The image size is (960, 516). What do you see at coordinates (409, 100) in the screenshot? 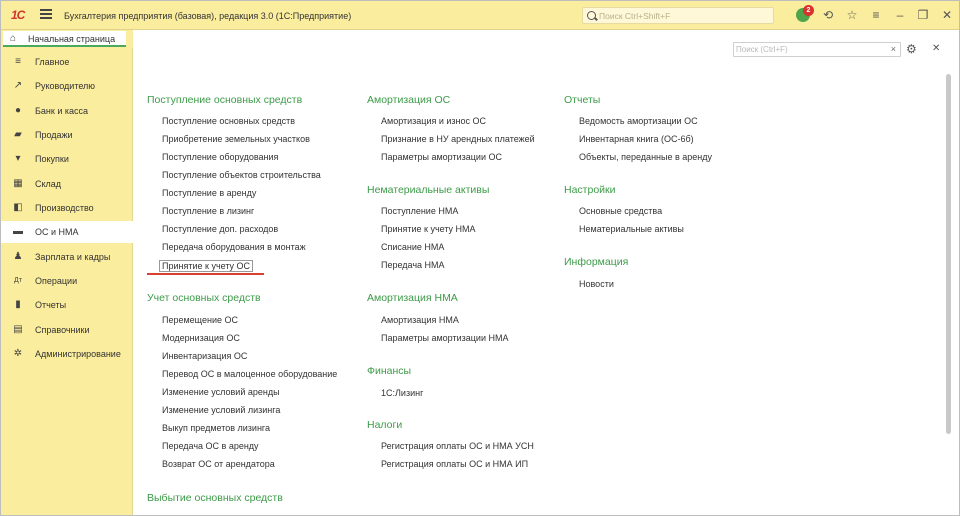
I see `section-title: Амортизация ОС` at bounding box center [409, 100].